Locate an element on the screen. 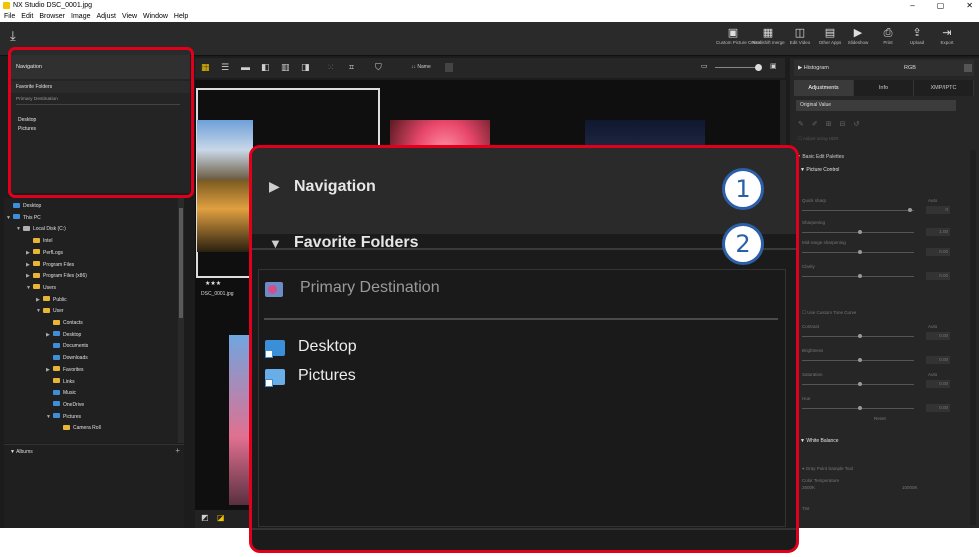 This screenshot has width=979, height=557. basic-edit-palettes-header: ▼ Basic Edit Palettes is located at coordinates (820, 157).